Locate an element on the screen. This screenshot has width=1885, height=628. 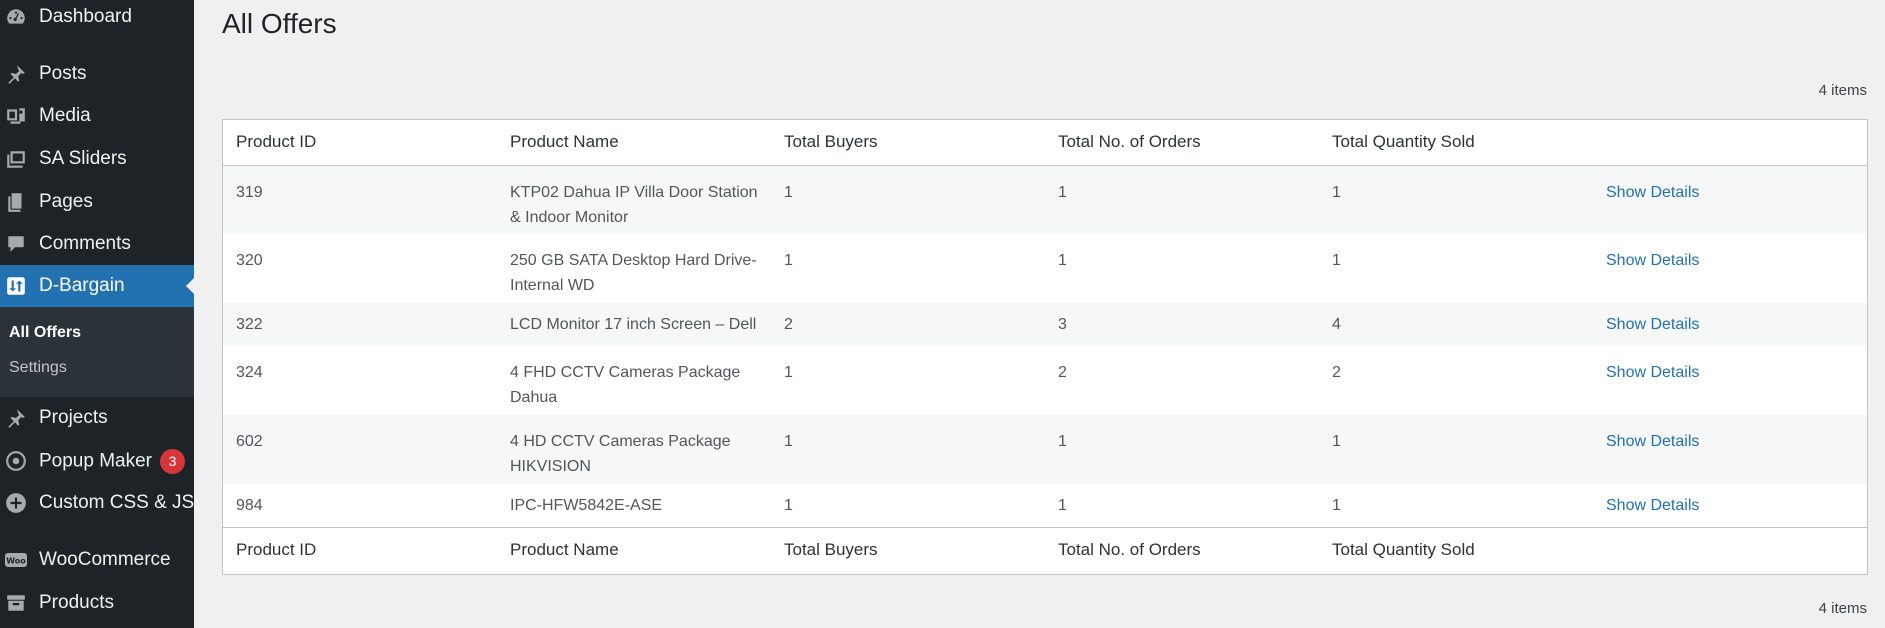
cell-total-orders: 3 is located at coordinates (1062, 324).